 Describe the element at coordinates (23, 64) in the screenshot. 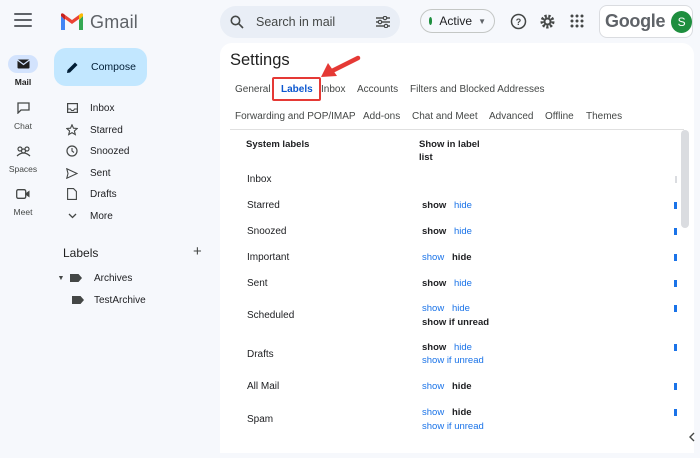

I see `mail-icon` at that location.